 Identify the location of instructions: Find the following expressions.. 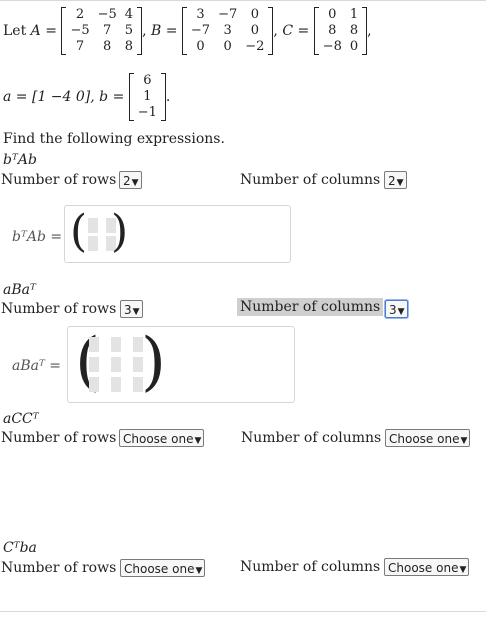
(114, 139).